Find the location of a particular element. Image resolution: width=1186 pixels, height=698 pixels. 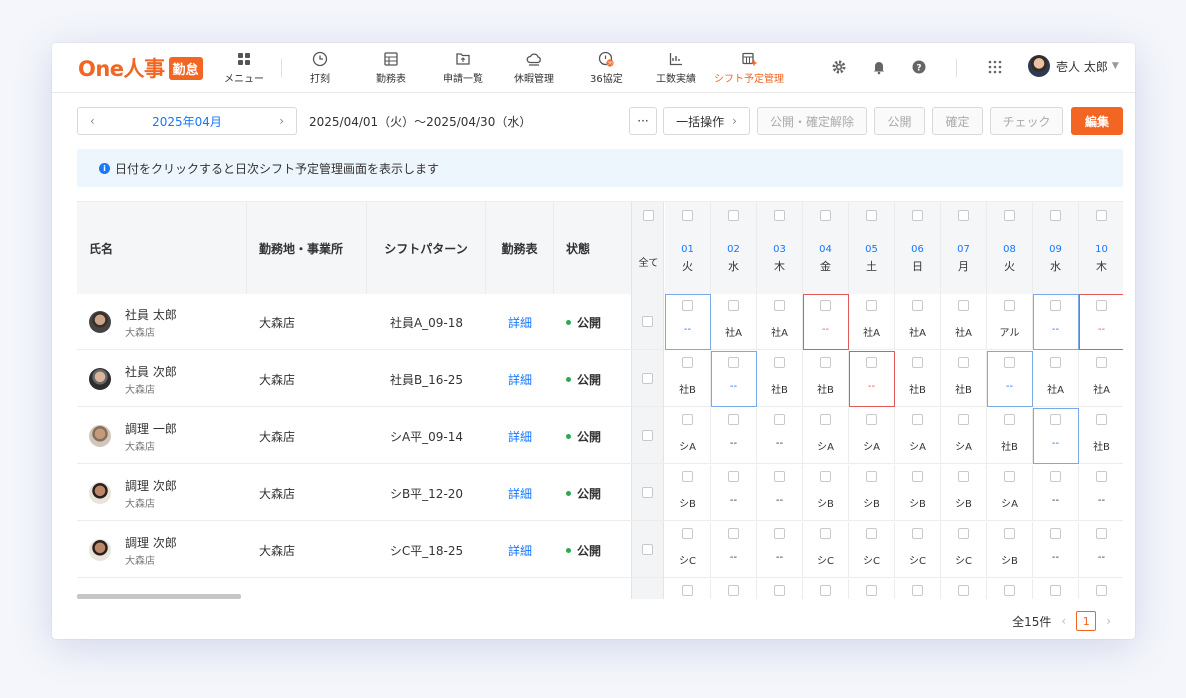

day-header-07: 07 月 is located at coordinates (964, 248).